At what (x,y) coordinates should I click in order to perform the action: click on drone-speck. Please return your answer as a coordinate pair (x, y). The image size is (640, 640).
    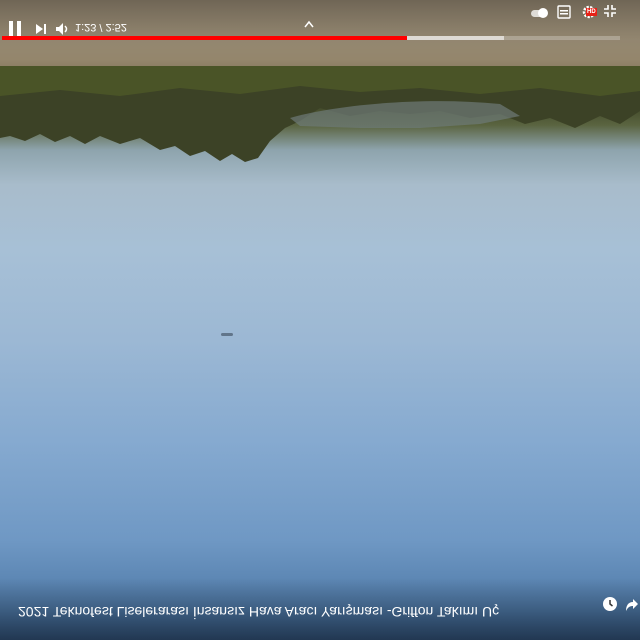
    Looking at the image, I should click on (227, 334).